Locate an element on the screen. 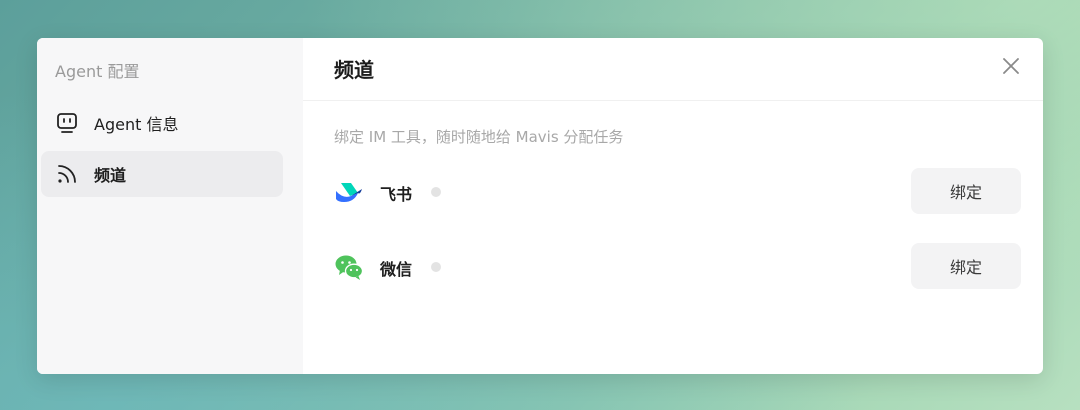 Image resolution: width=1080 pixels, height=410 pixels. sidebar-item-label: 频道 is located at coordinates (110, 175).